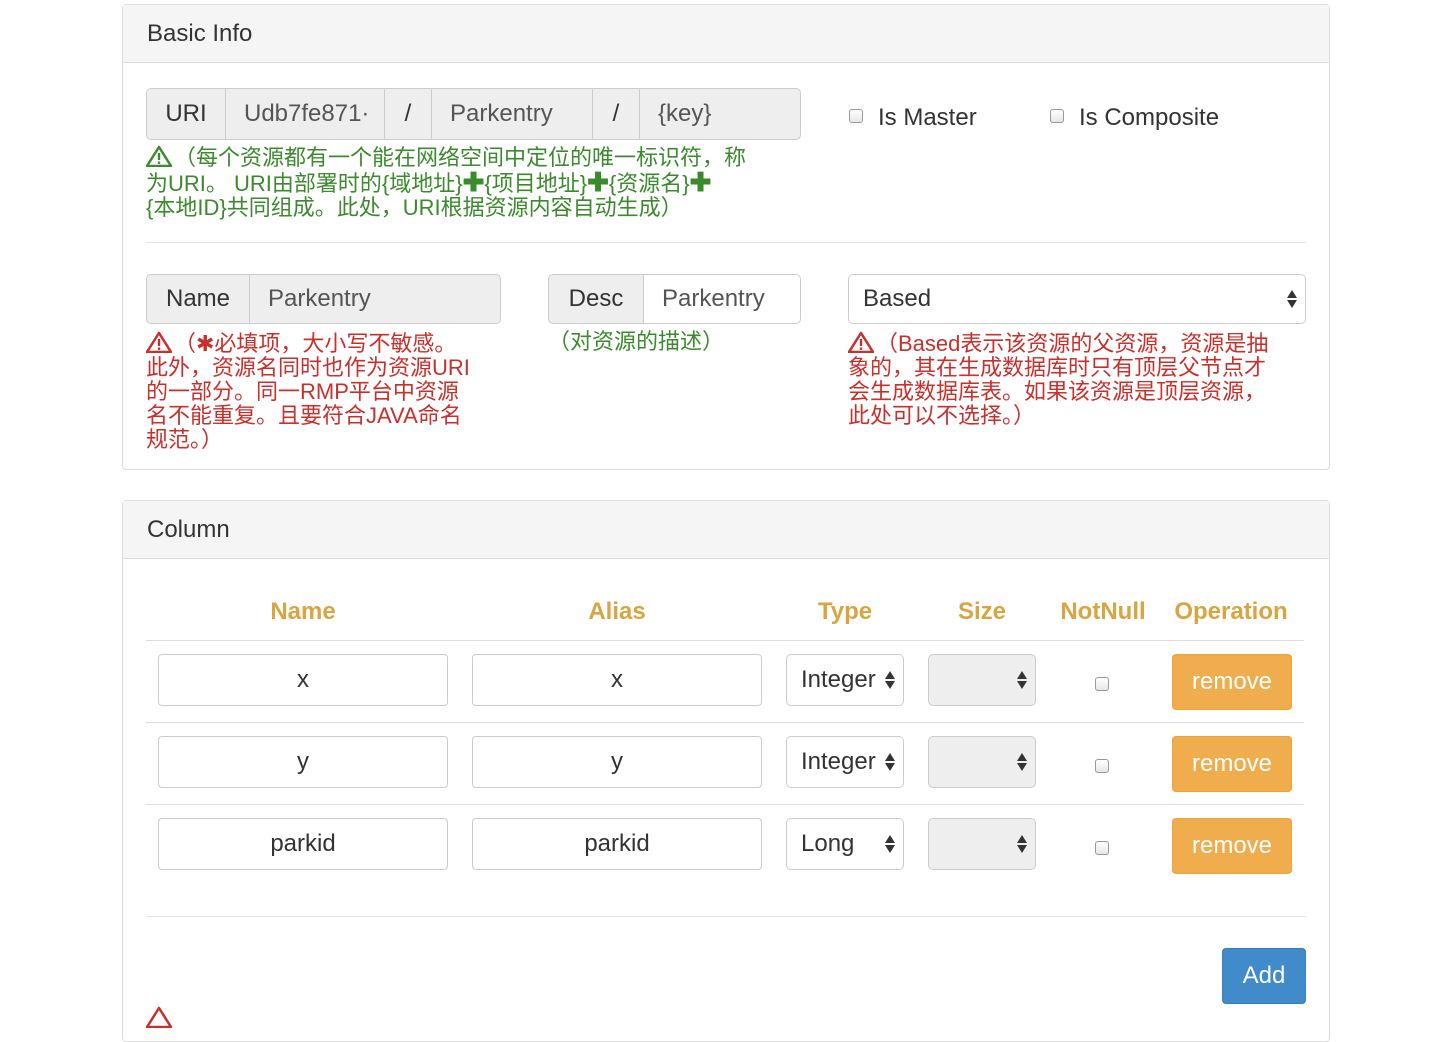  Describe the element at coordinates (185, 439) in the screenshot. I see `name-hint-line-5: 规范。）` at that location.